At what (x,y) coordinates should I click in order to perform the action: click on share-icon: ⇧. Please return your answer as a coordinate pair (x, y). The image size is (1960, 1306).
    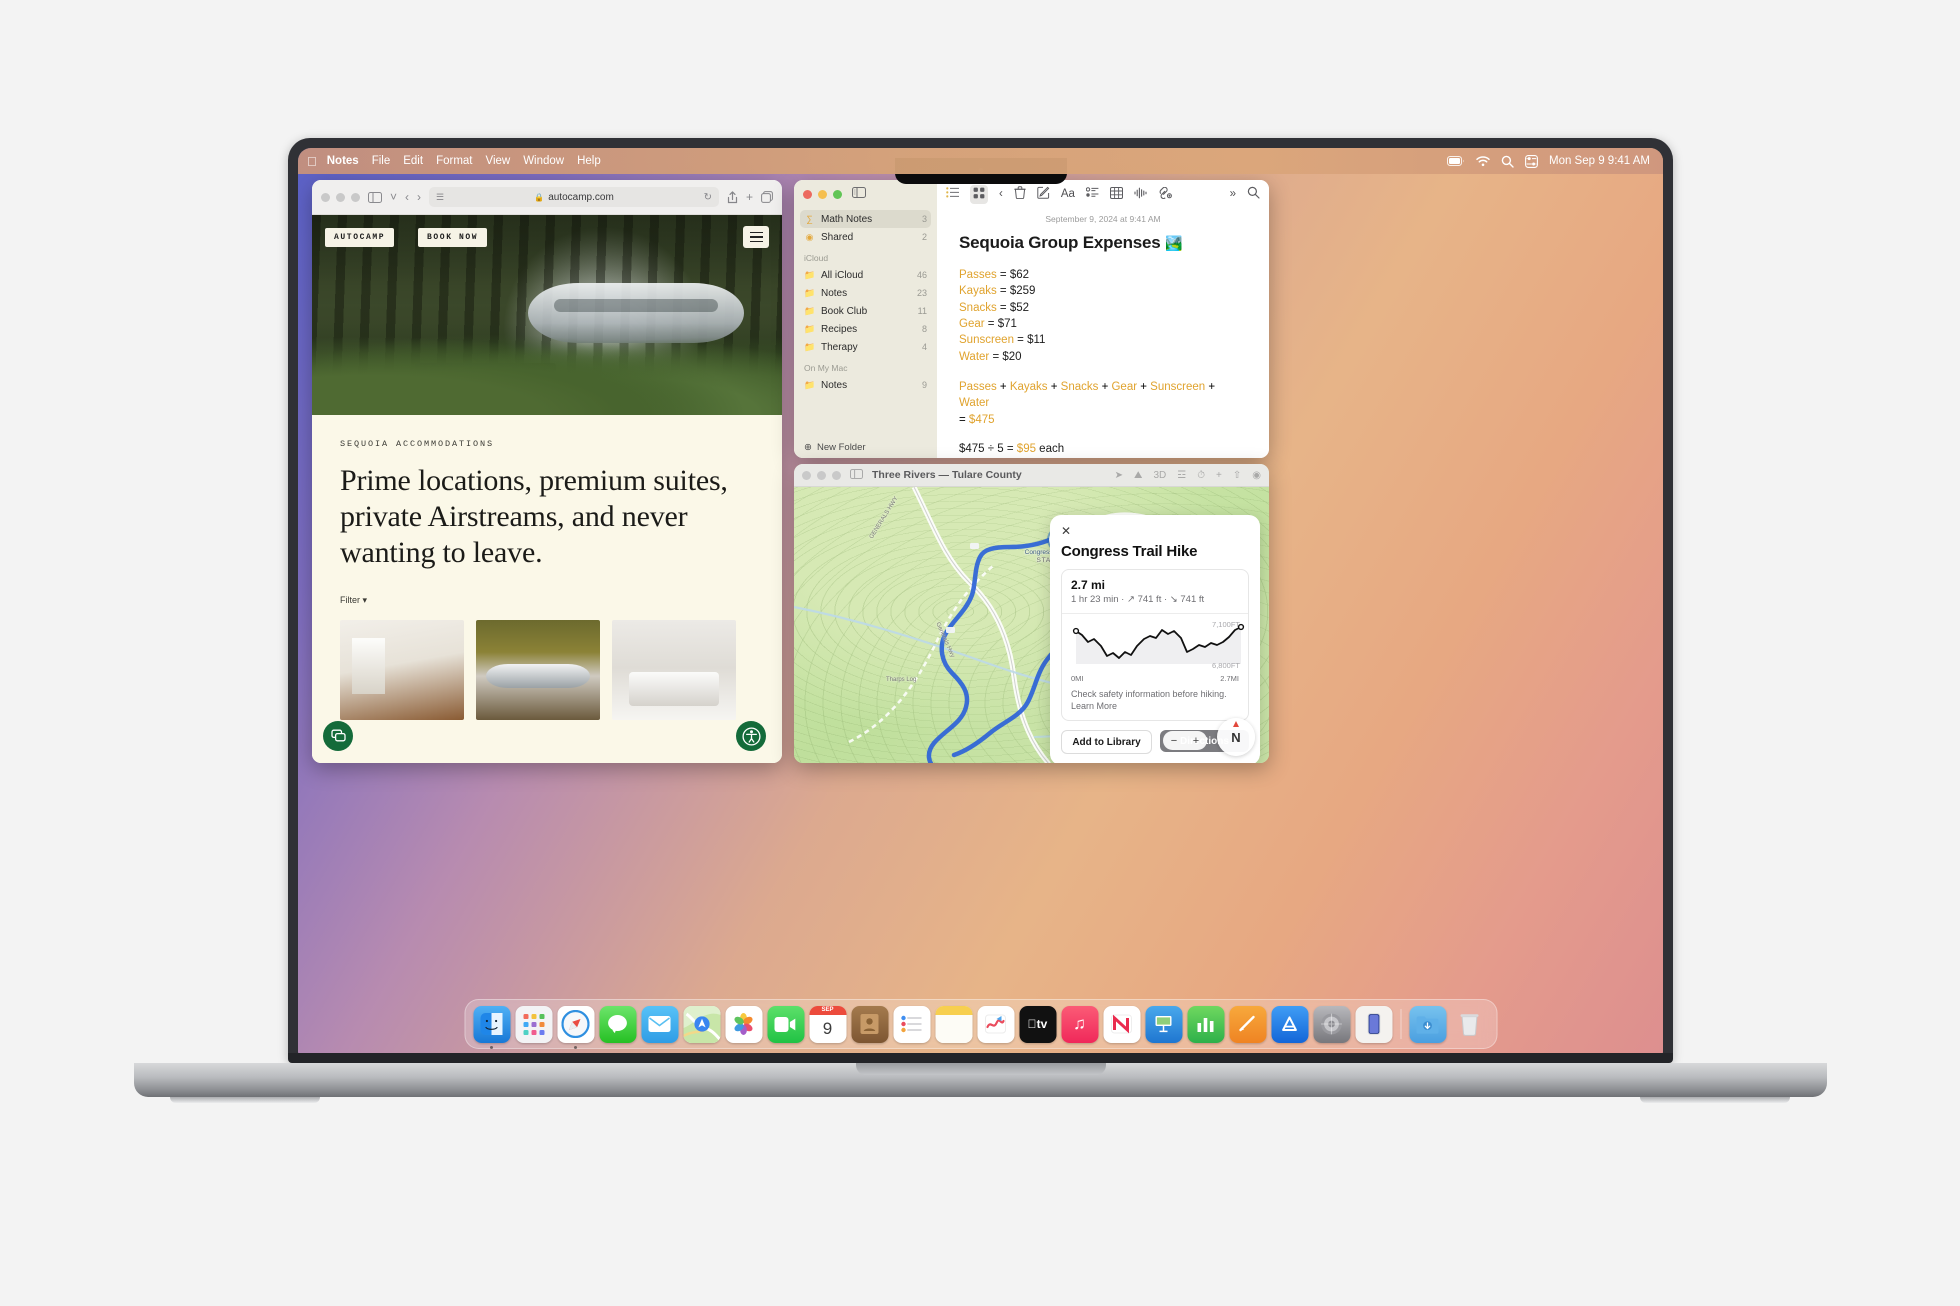
    Looking at the image, I should click on (1237, 475).